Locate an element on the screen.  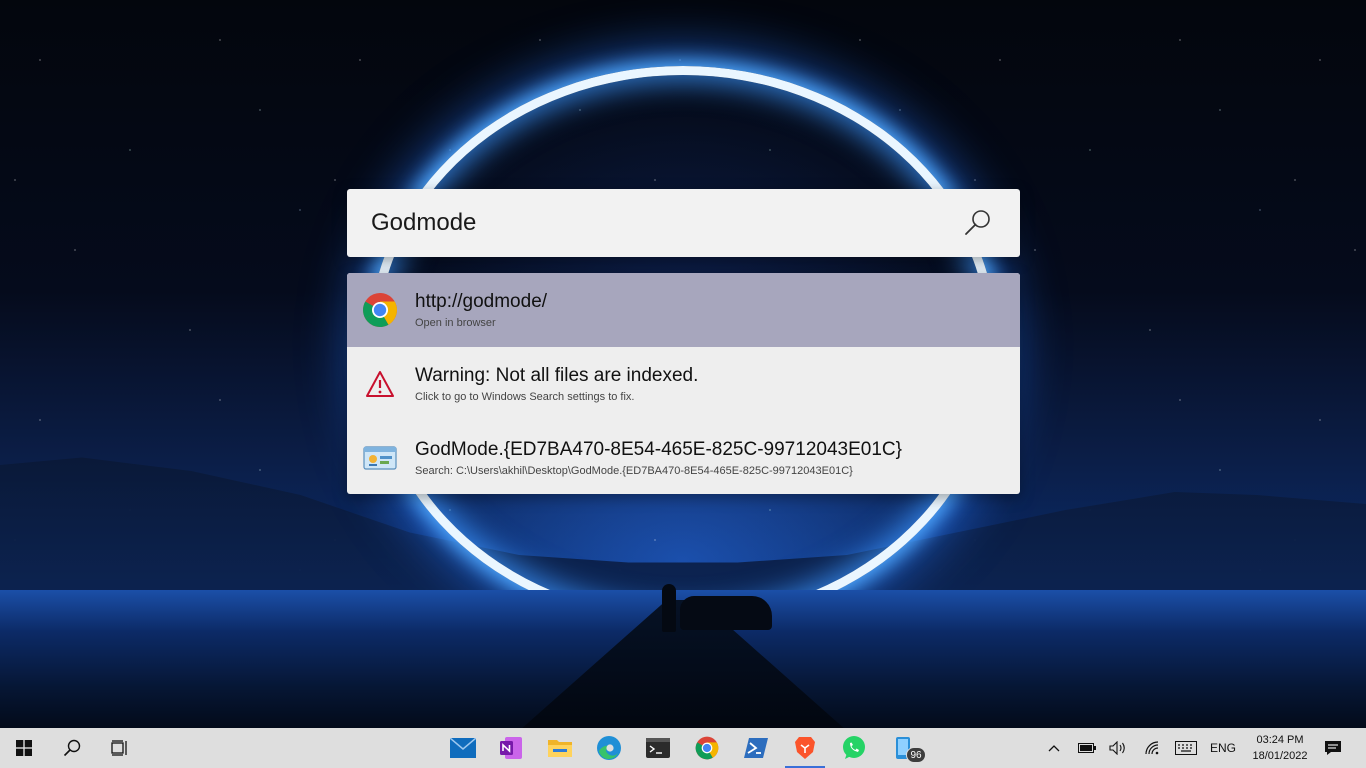
taskbar-search-button is located at coordinates (72, 748).